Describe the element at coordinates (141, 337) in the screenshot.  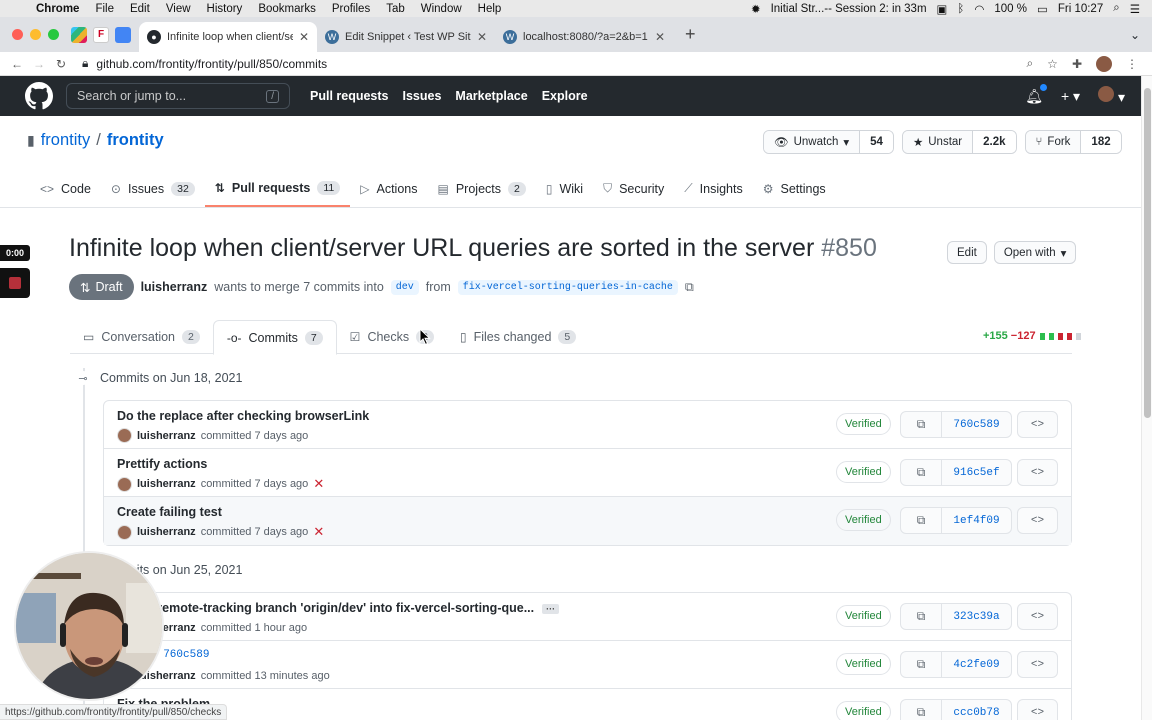
I see `tab-conversation: ▭ Conversation 2` at that location.